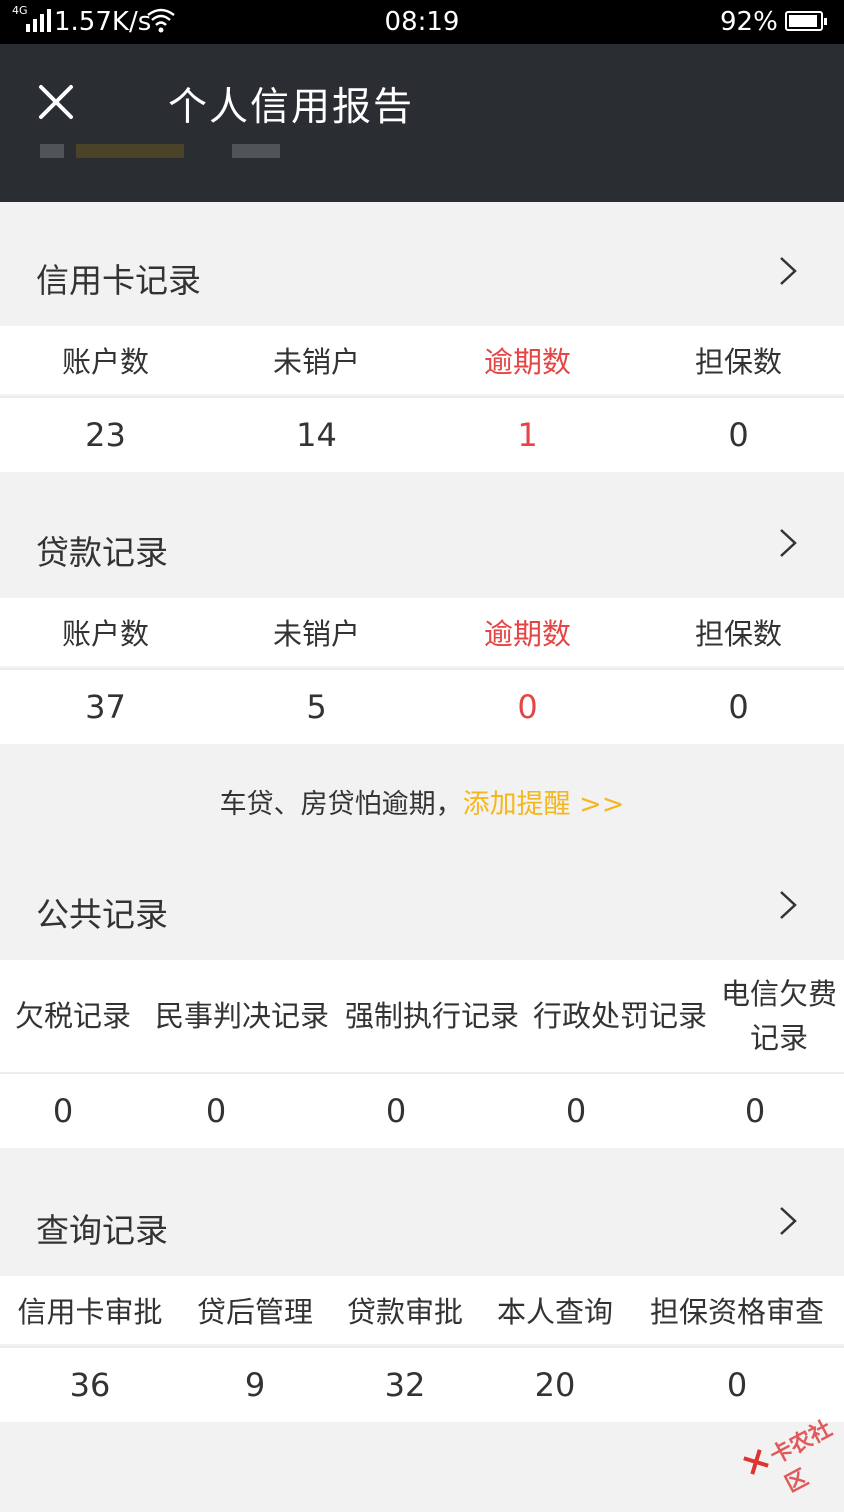 The width and height of the screenshot is (844, 1512). What do you see at coordinates (544, 804) in the screenshot?
I see `add-reminder-link: 添加提醒 >>` at bounding box center [544, 804].